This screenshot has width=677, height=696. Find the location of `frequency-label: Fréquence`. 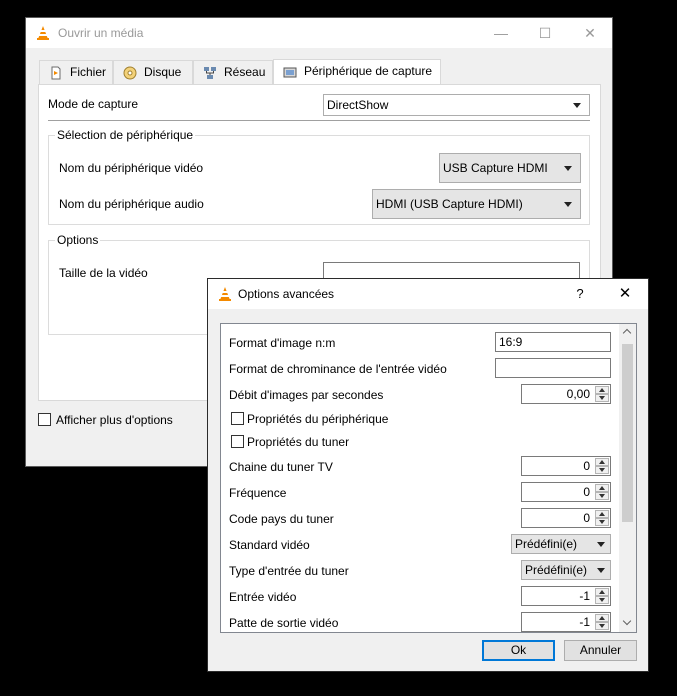

frequency-label: Fréquence is located at coordinates (258, 493).